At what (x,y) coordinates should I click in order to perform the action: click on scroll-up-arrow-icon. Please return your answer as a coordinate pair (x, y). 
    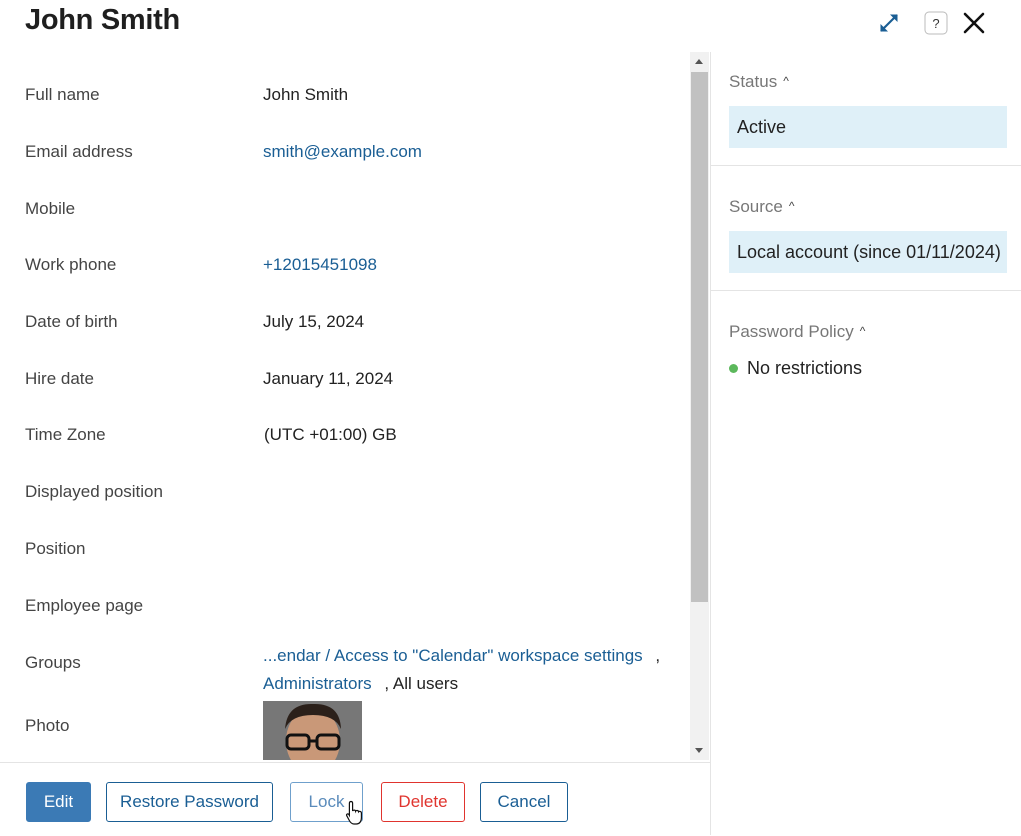
    Looking at the image, I should click on (699, 61).